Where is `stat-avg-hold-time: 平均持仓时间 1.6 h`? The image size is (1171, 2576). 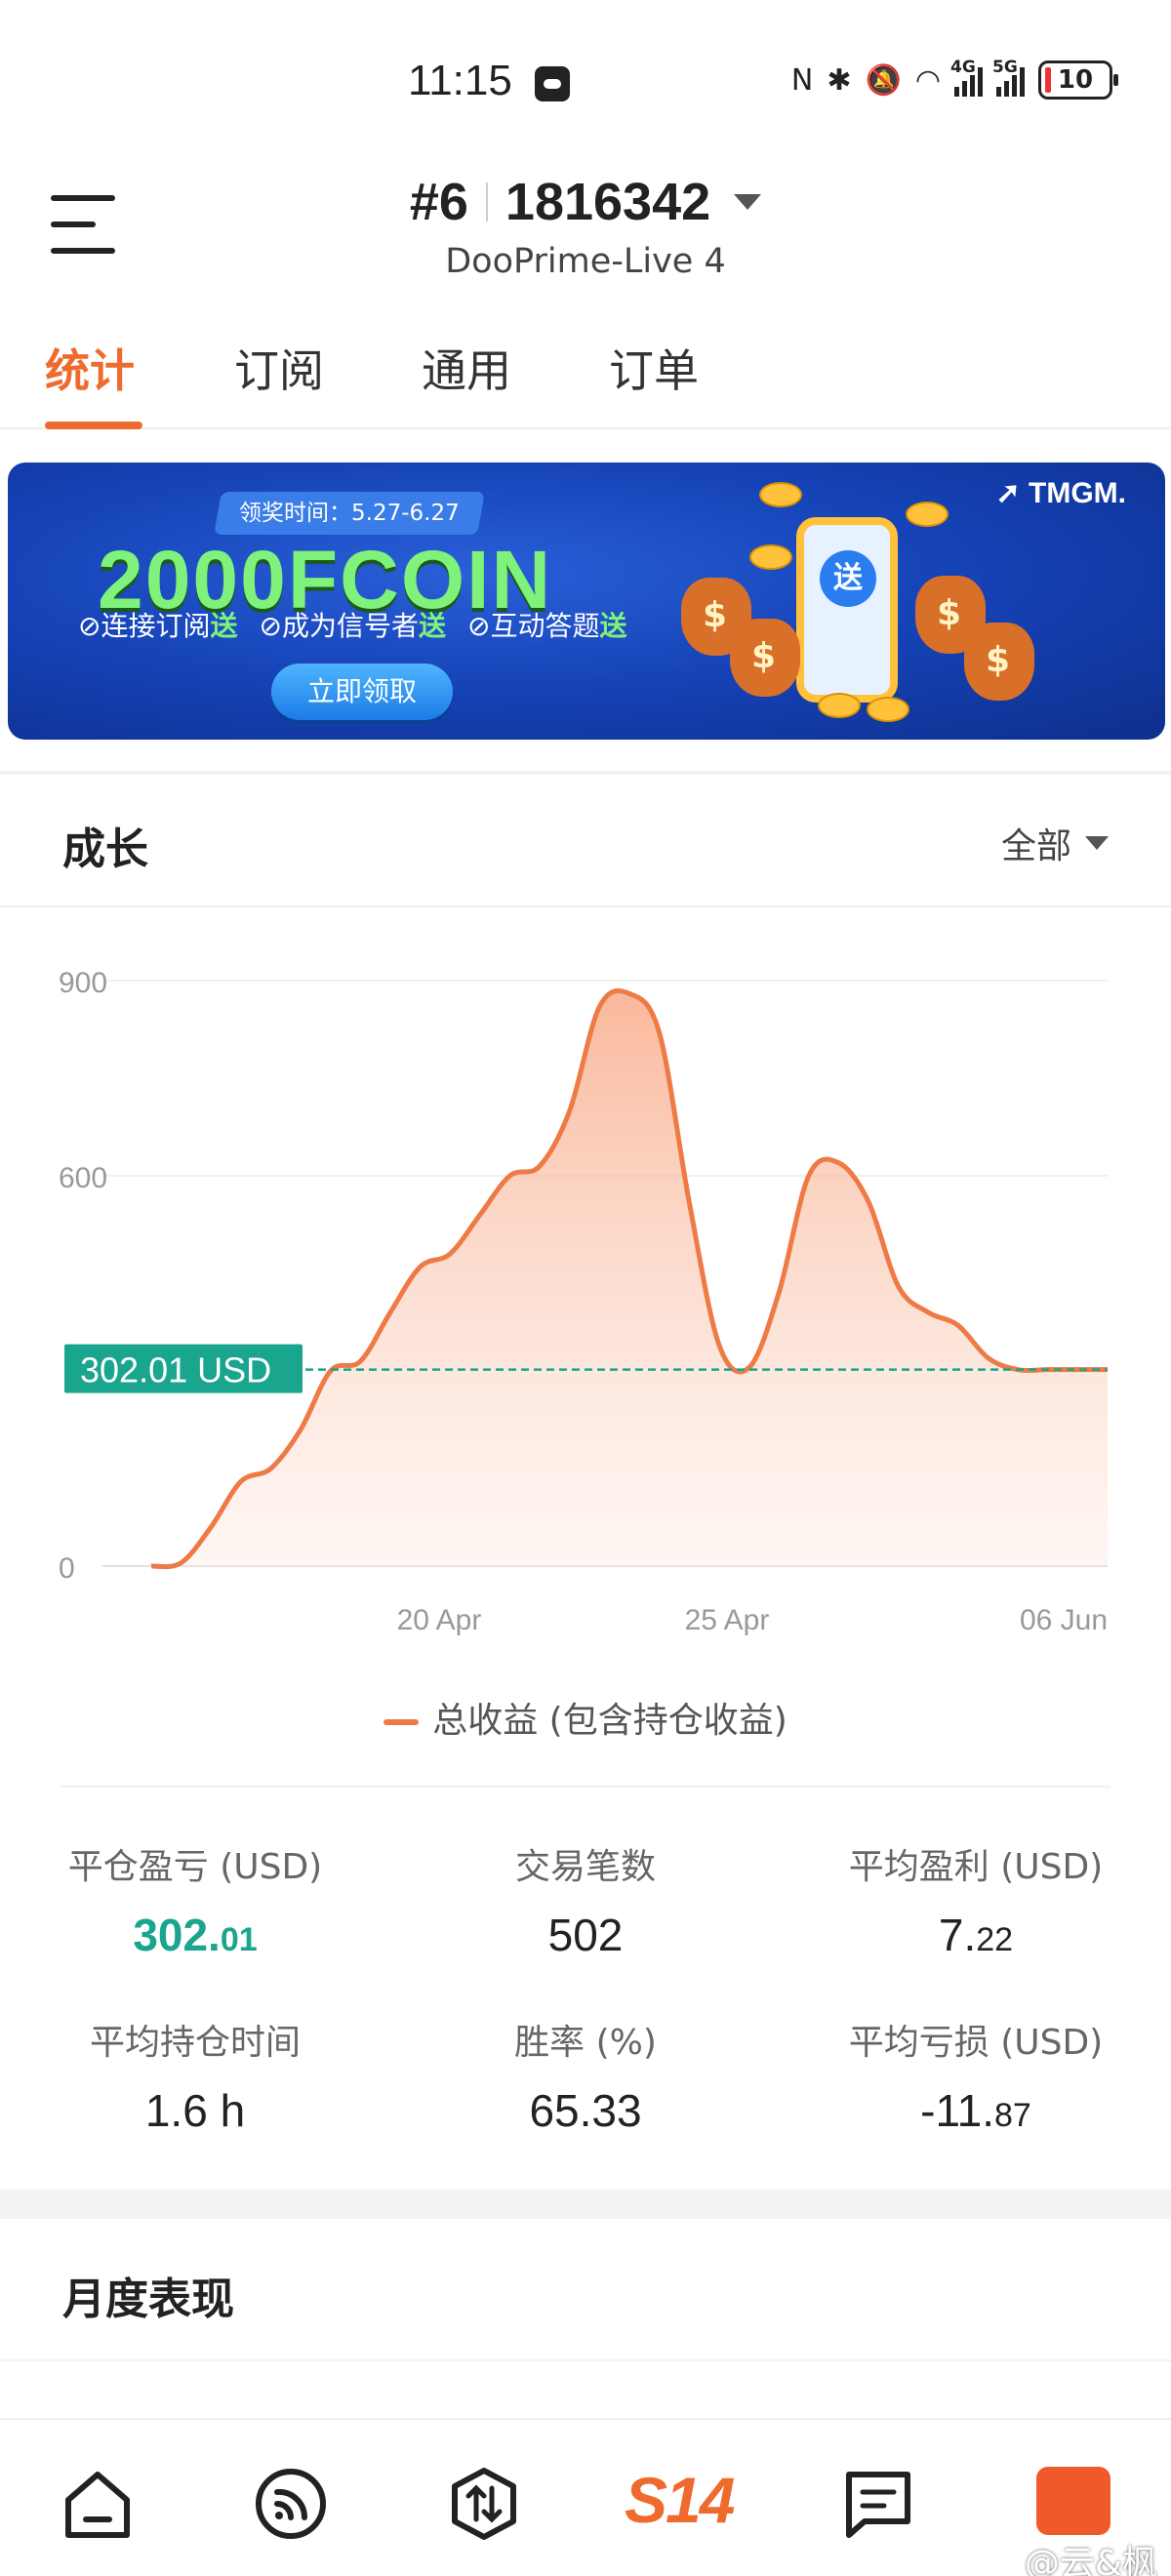
stat-avg-hold-time: 平均持仓时间 1.6 h is located at coordinates (195, 2075).